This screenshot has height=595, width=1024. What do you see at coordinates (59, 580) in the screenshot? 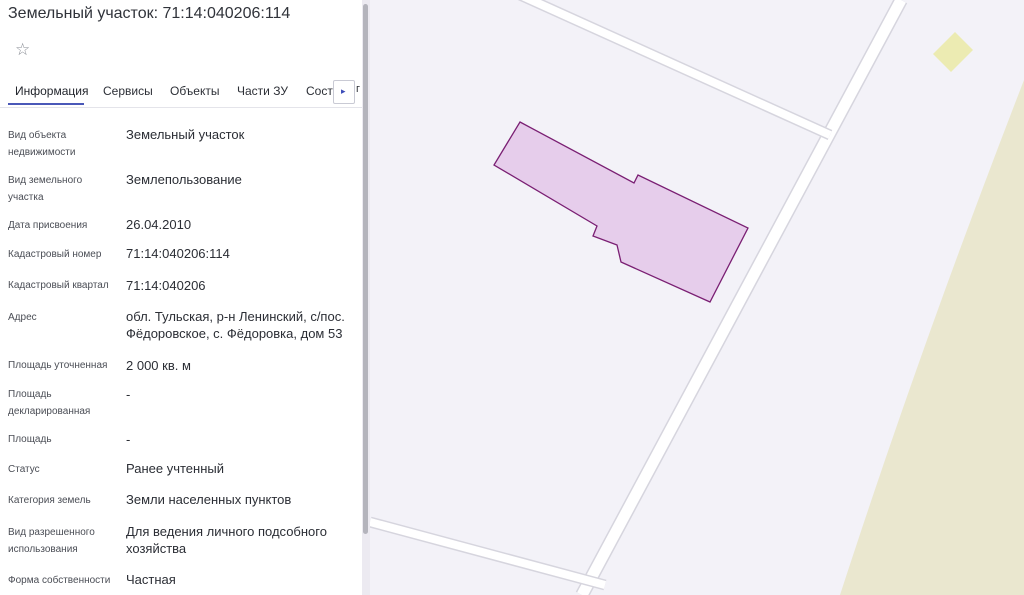
I see `label-ownership: Форма собственности` at bounding box center [59, 580].